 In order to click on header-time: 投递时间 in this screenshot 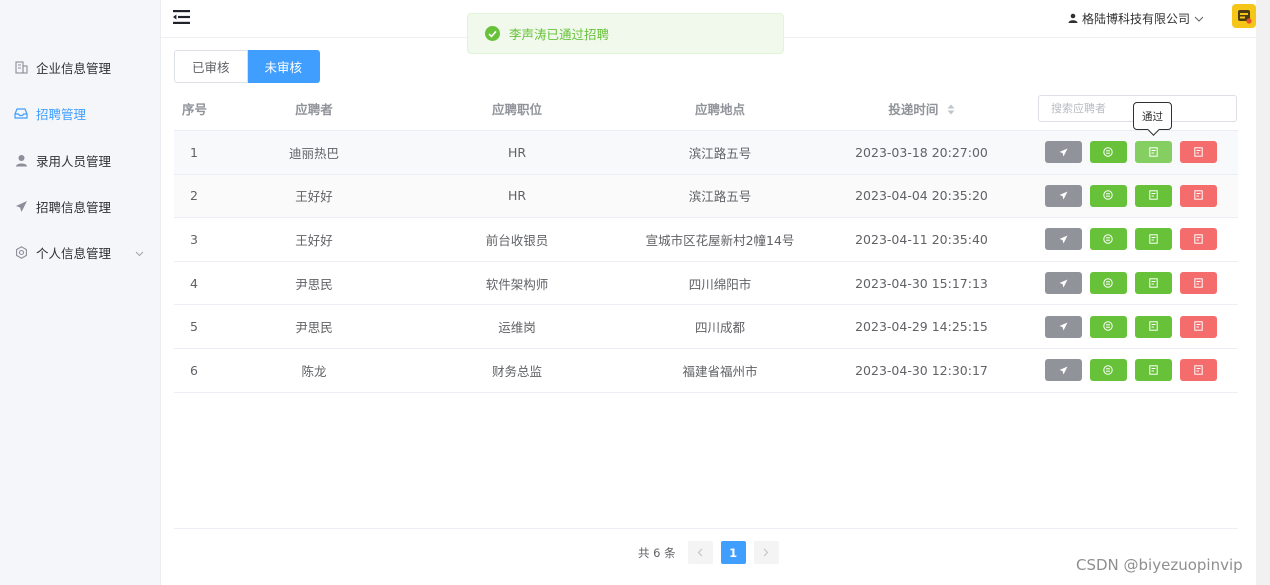, I will do `click(921, 108)`.